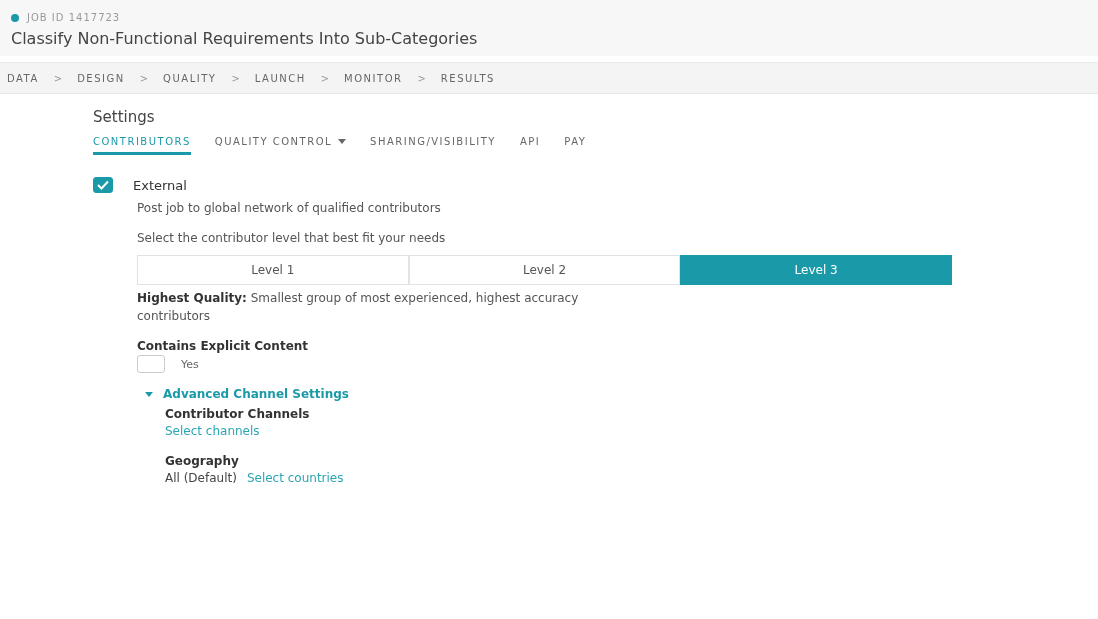 Image resolution: width=1098 pixels, height=619 pixels. Describe the element at coordinates (816, 270) in the screenshot. I see `level-option: Level 3` at that location.